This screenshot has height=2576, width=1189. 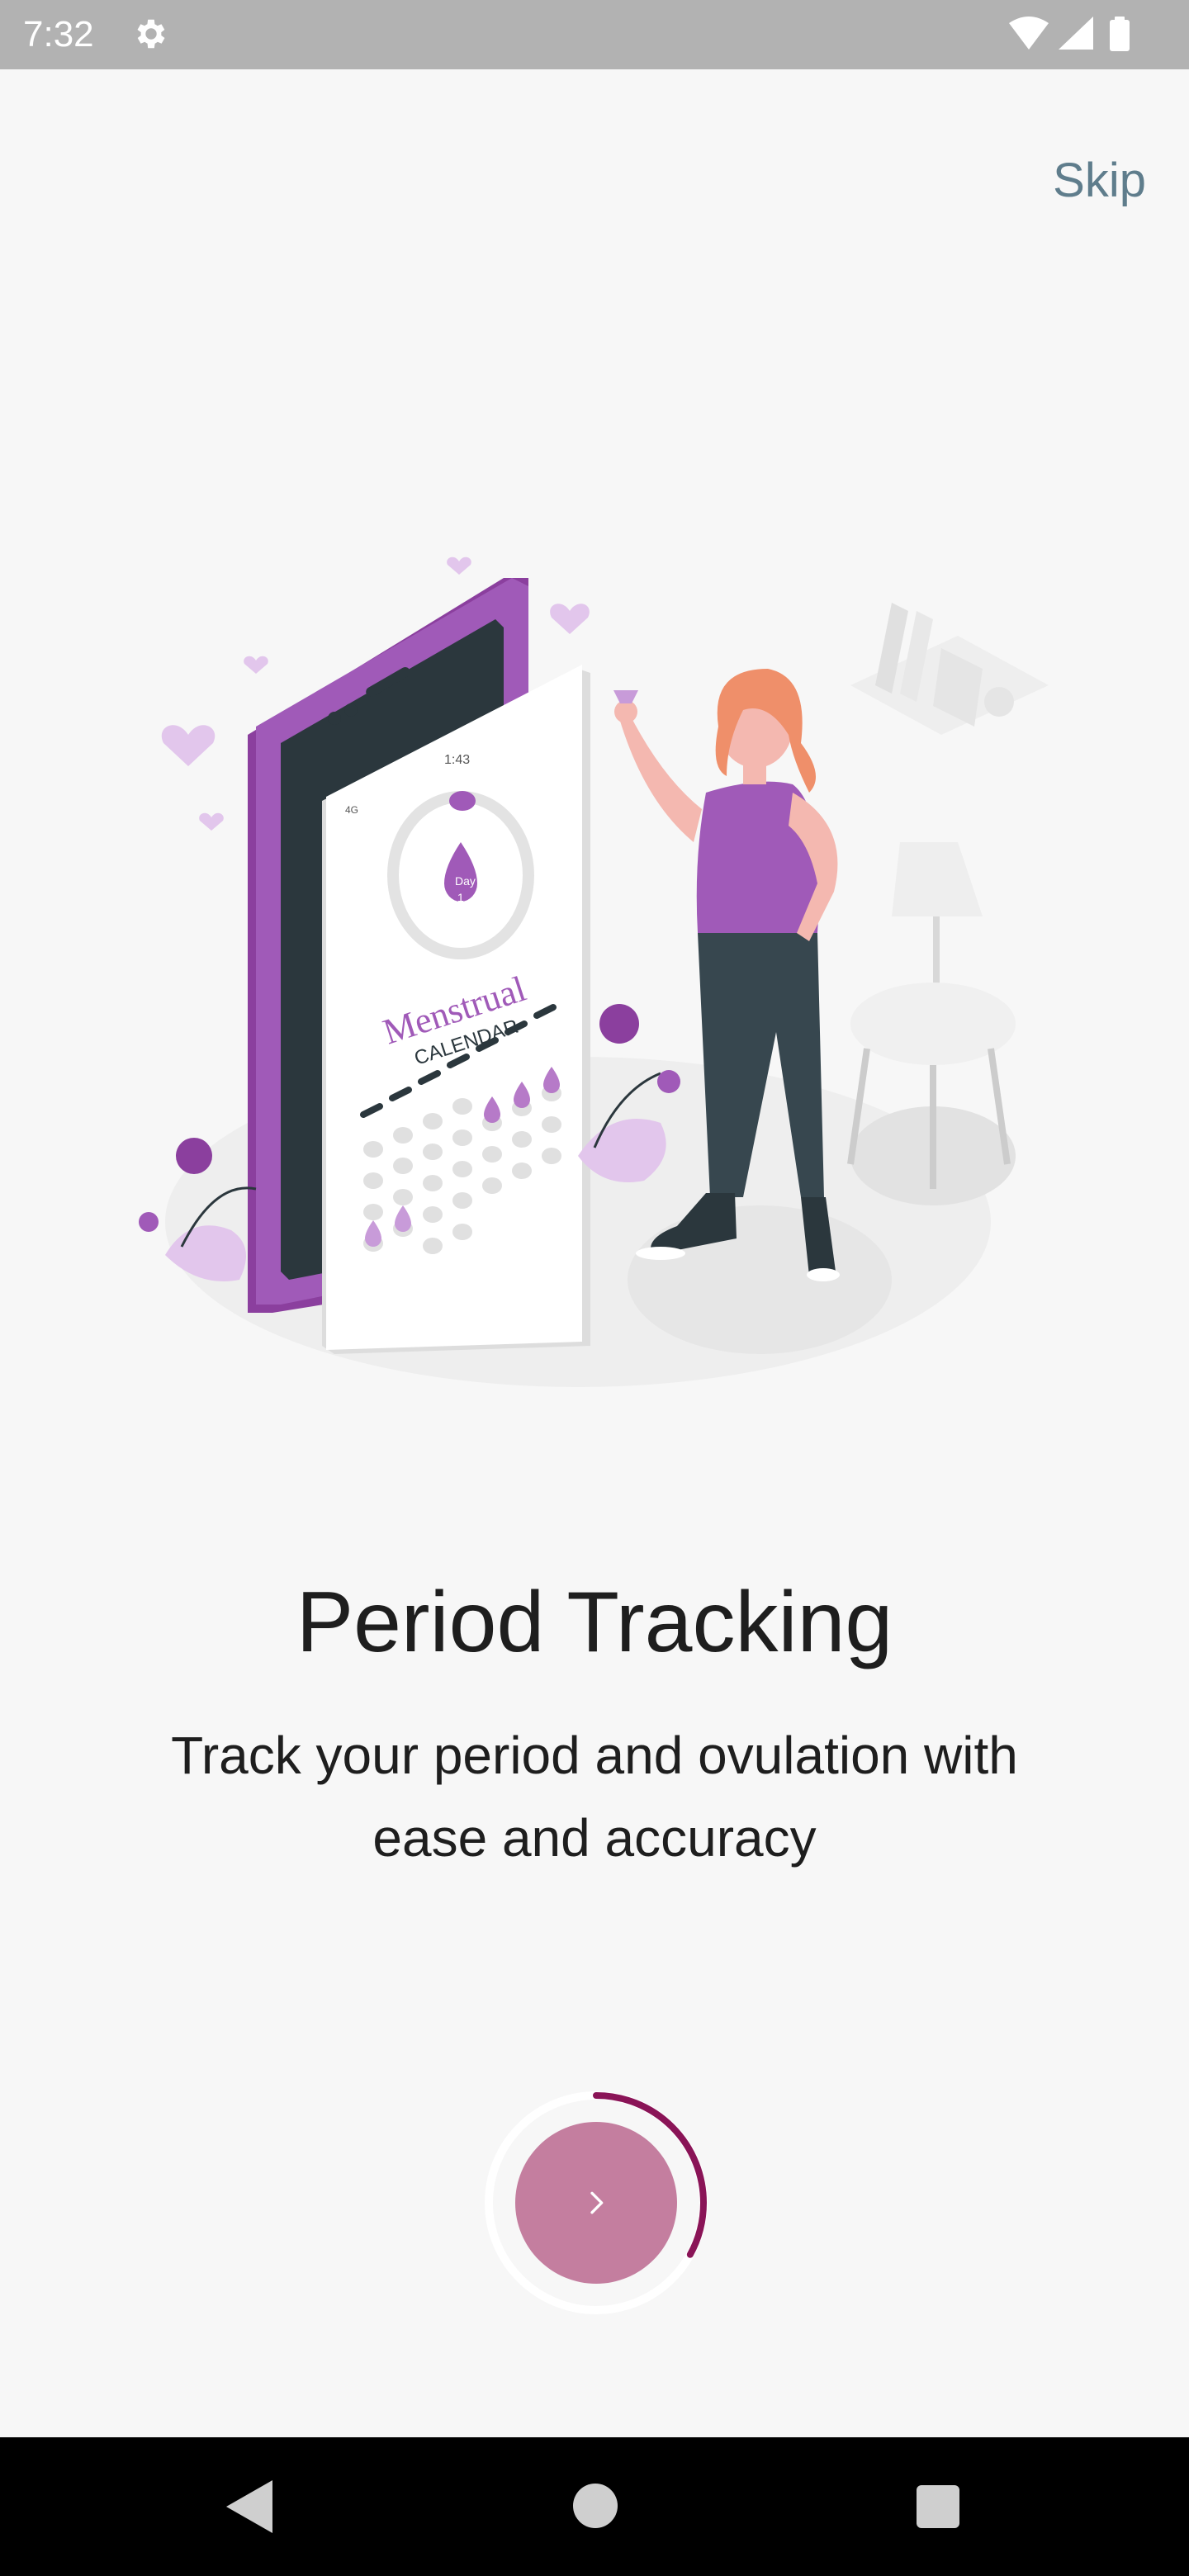 I want to click on battery-icon, so click(x=1120, y=35).